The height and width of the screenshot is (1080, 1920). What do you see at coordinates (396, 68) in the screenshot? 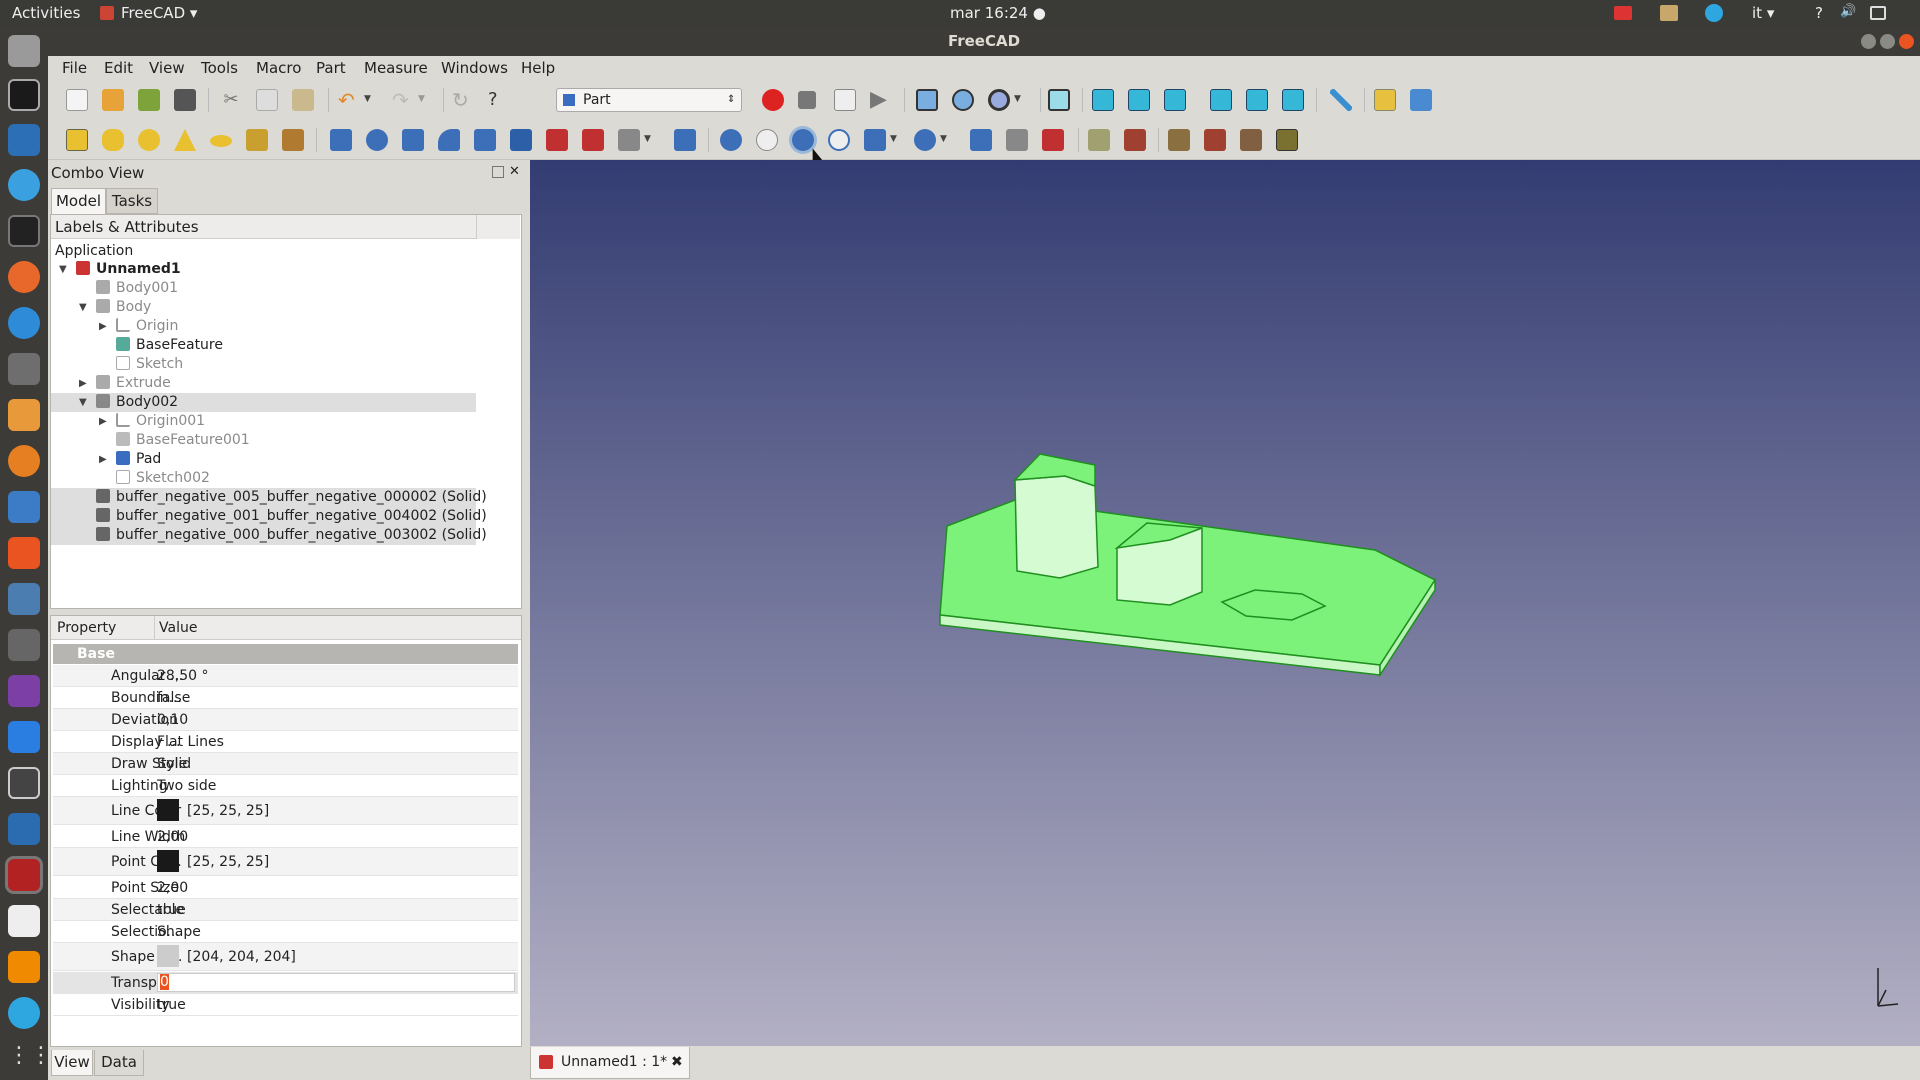
I see `menu-measure: Measure` at bounding box center [396, 68].